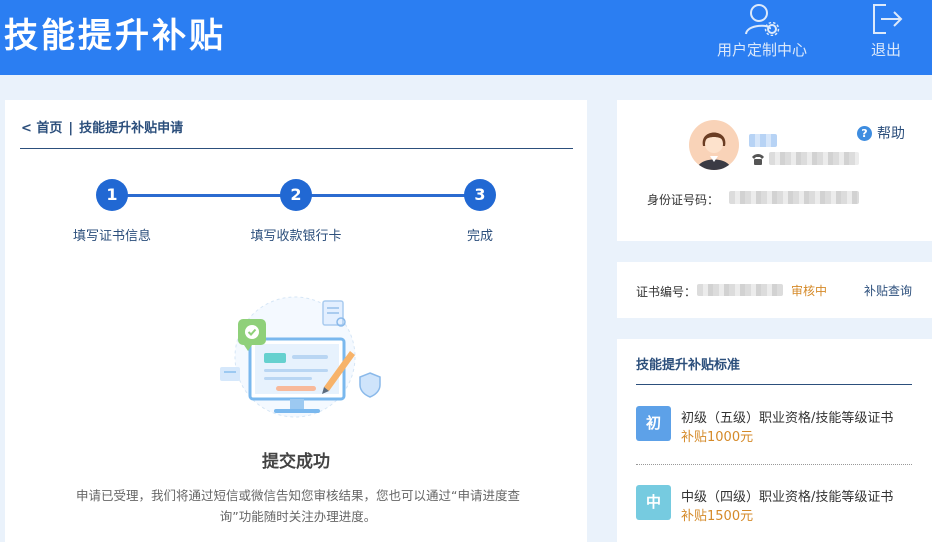  What do you see at coordinates (296, 195) in the screenshot?
I see `step-2-circle: 2` at bounding box center [296, 195].